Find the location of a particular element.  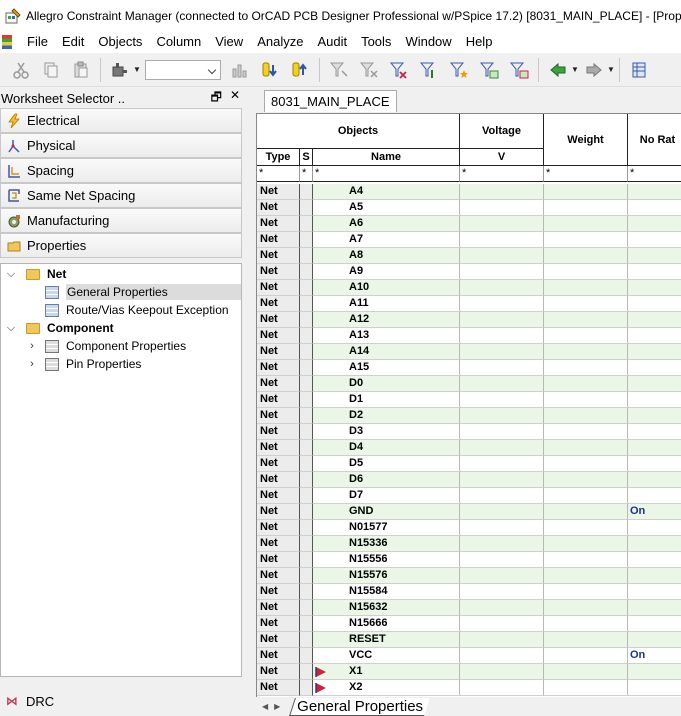

filter-no-rat: * is located at coordinates (654, 174).